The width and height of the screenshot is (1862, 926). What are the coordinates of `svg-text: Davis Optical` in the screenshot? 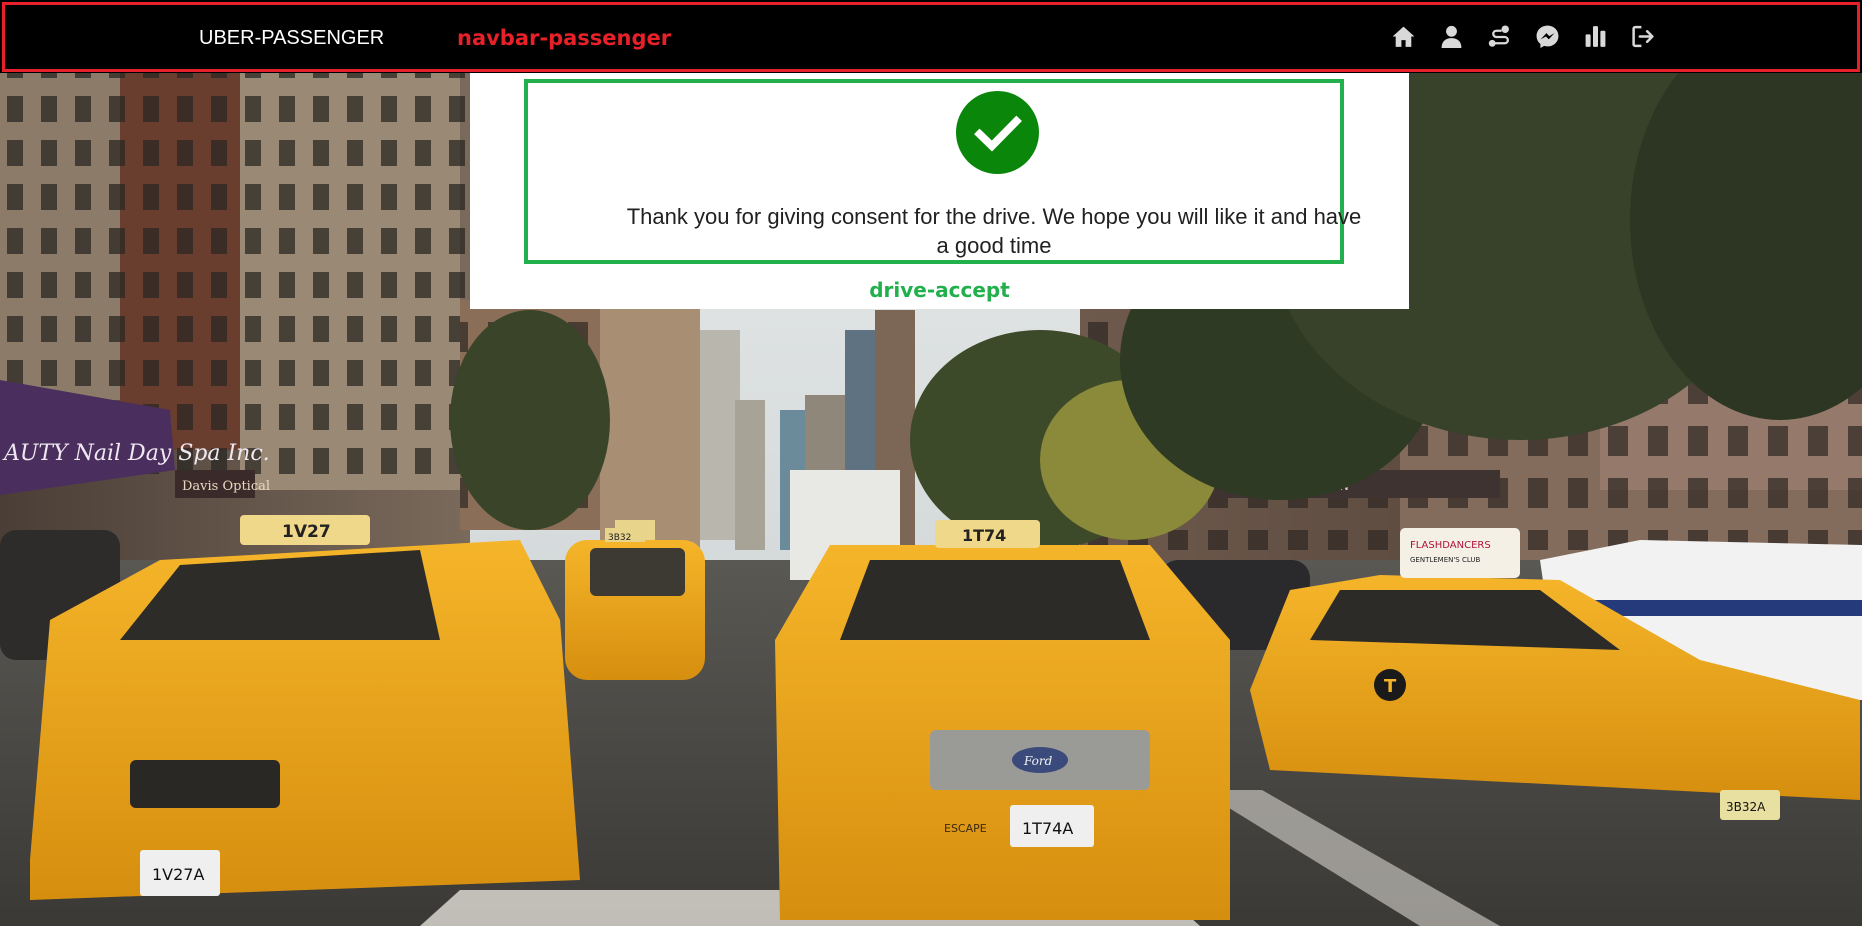 It's located at (226, 486).